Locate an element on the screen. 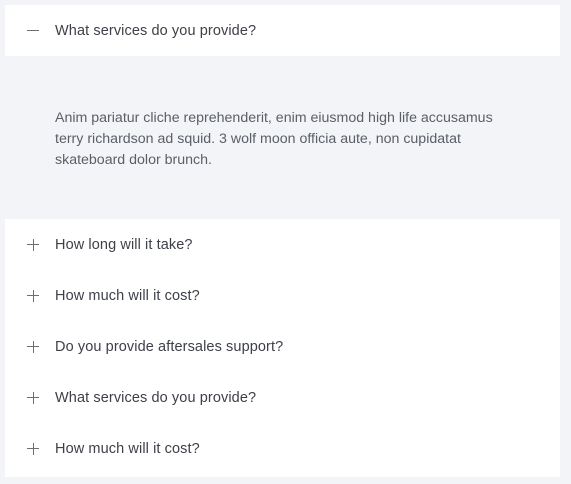  accordion-item-header: Do you provide aftersales support? is located at coordinates (282, 346).